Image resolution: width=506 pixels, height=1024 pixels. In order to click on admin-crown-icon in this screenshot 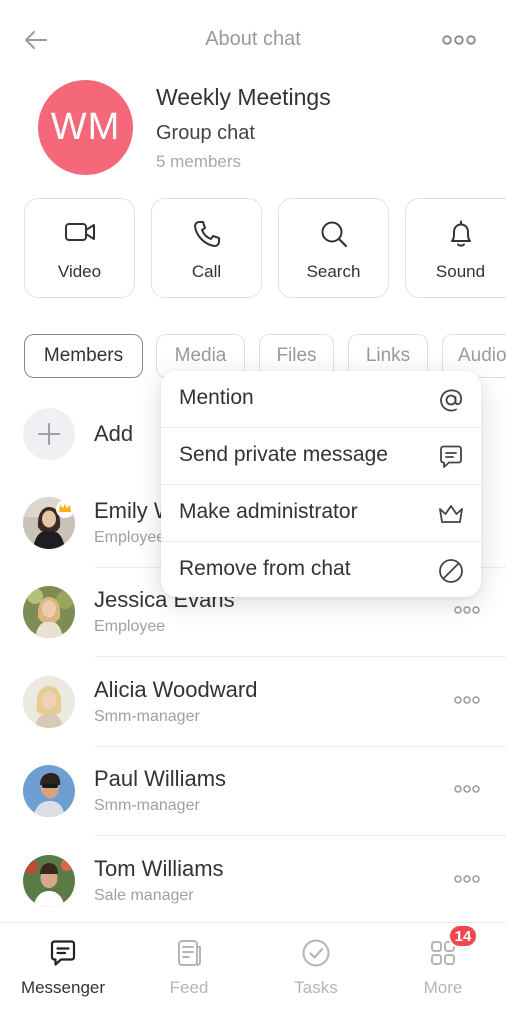, I will do `click(65, 509)`.